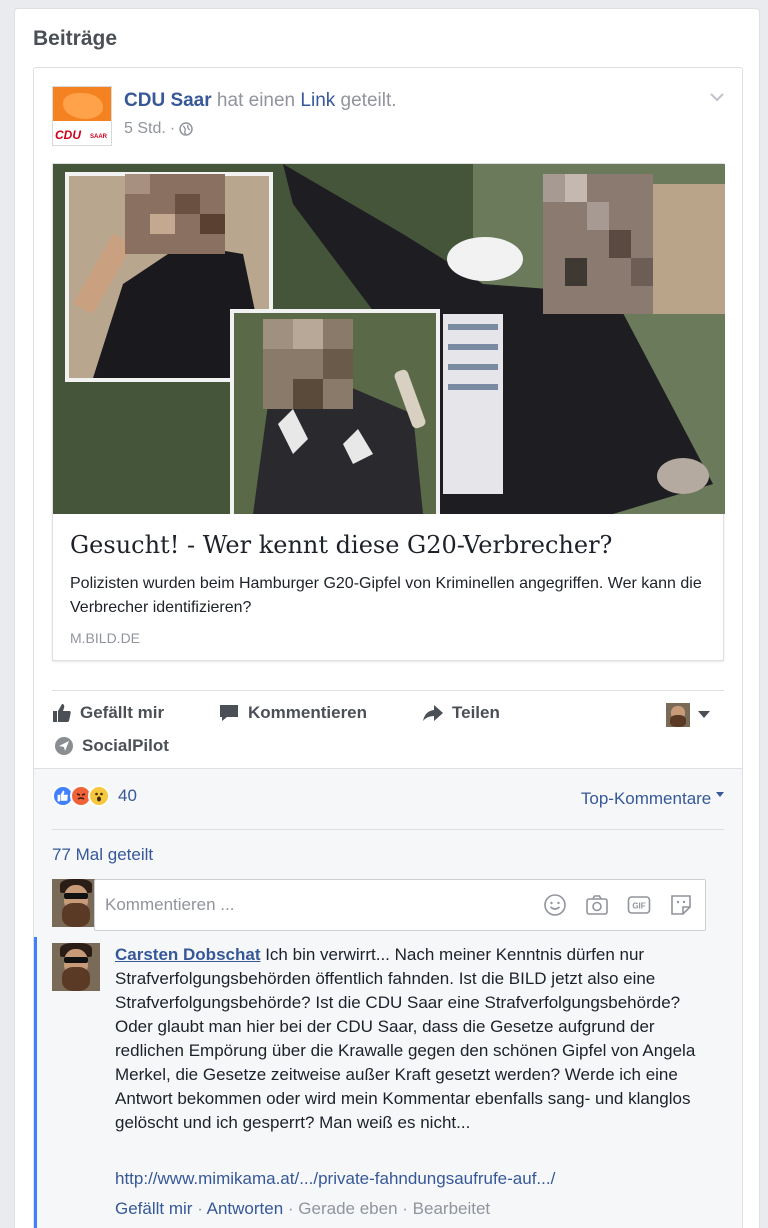  What do you see at coordinates (315, 905) in the screenshot?
I see `comment-input` at bounding box center [315, 905].